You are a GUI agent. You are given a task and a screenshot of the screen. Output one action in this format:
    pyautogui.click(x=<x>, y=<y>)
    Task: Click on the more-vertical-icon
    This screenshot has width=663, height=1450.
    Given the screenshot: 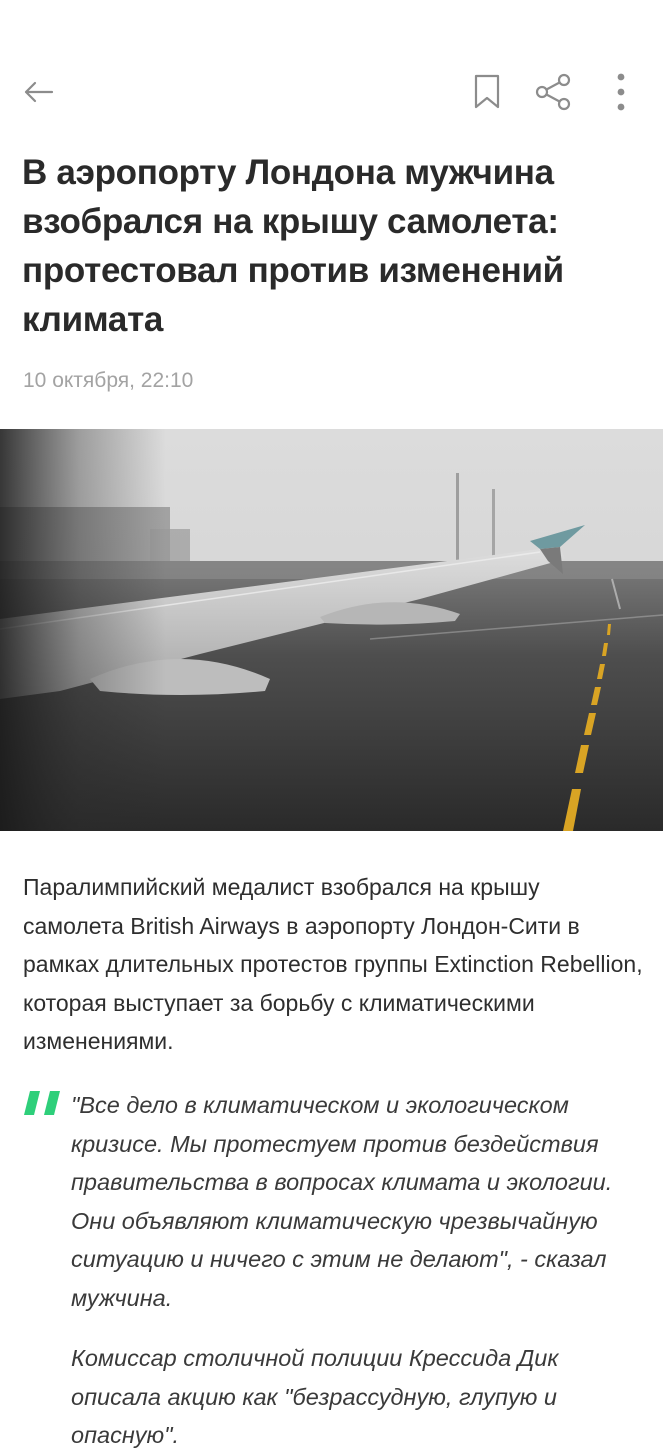 What is the action you would take?
    pyautogui.click(x=621, y=92)
    